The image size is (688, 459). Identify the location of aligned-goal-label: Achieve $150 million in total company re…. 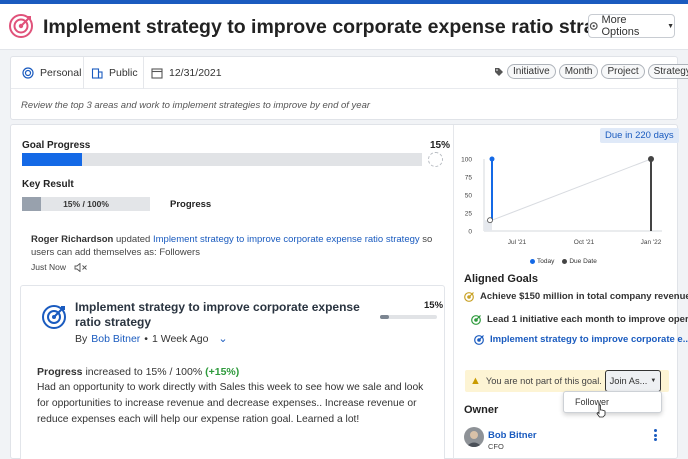
(584, 296).